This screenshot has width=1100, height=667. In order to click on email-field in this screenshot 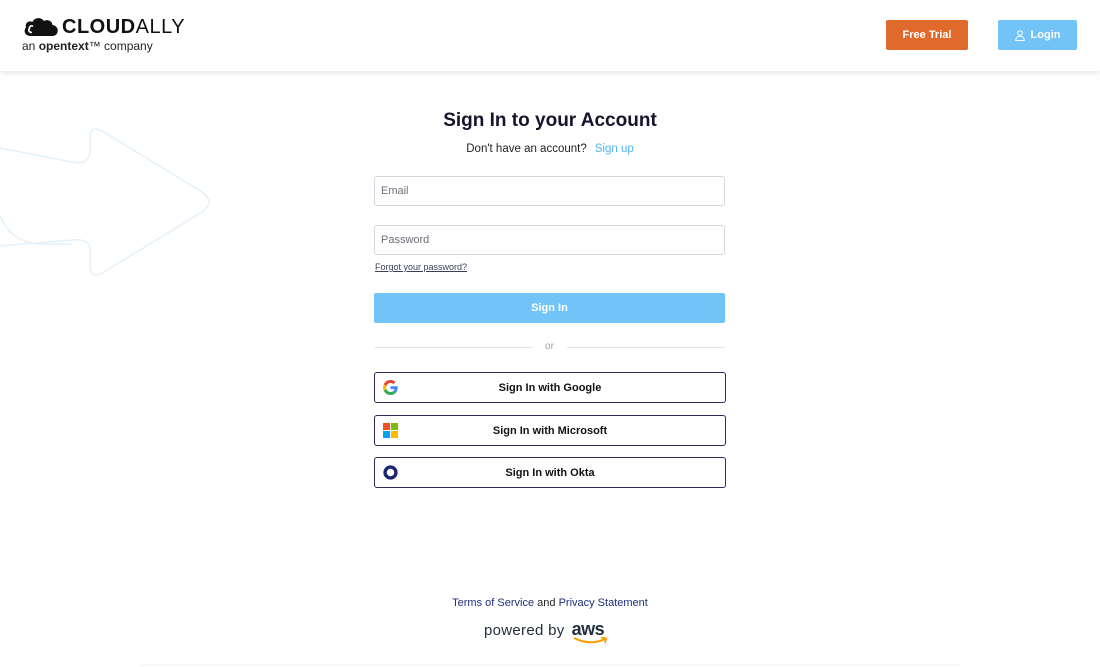, I will do `click(549, 191)`.